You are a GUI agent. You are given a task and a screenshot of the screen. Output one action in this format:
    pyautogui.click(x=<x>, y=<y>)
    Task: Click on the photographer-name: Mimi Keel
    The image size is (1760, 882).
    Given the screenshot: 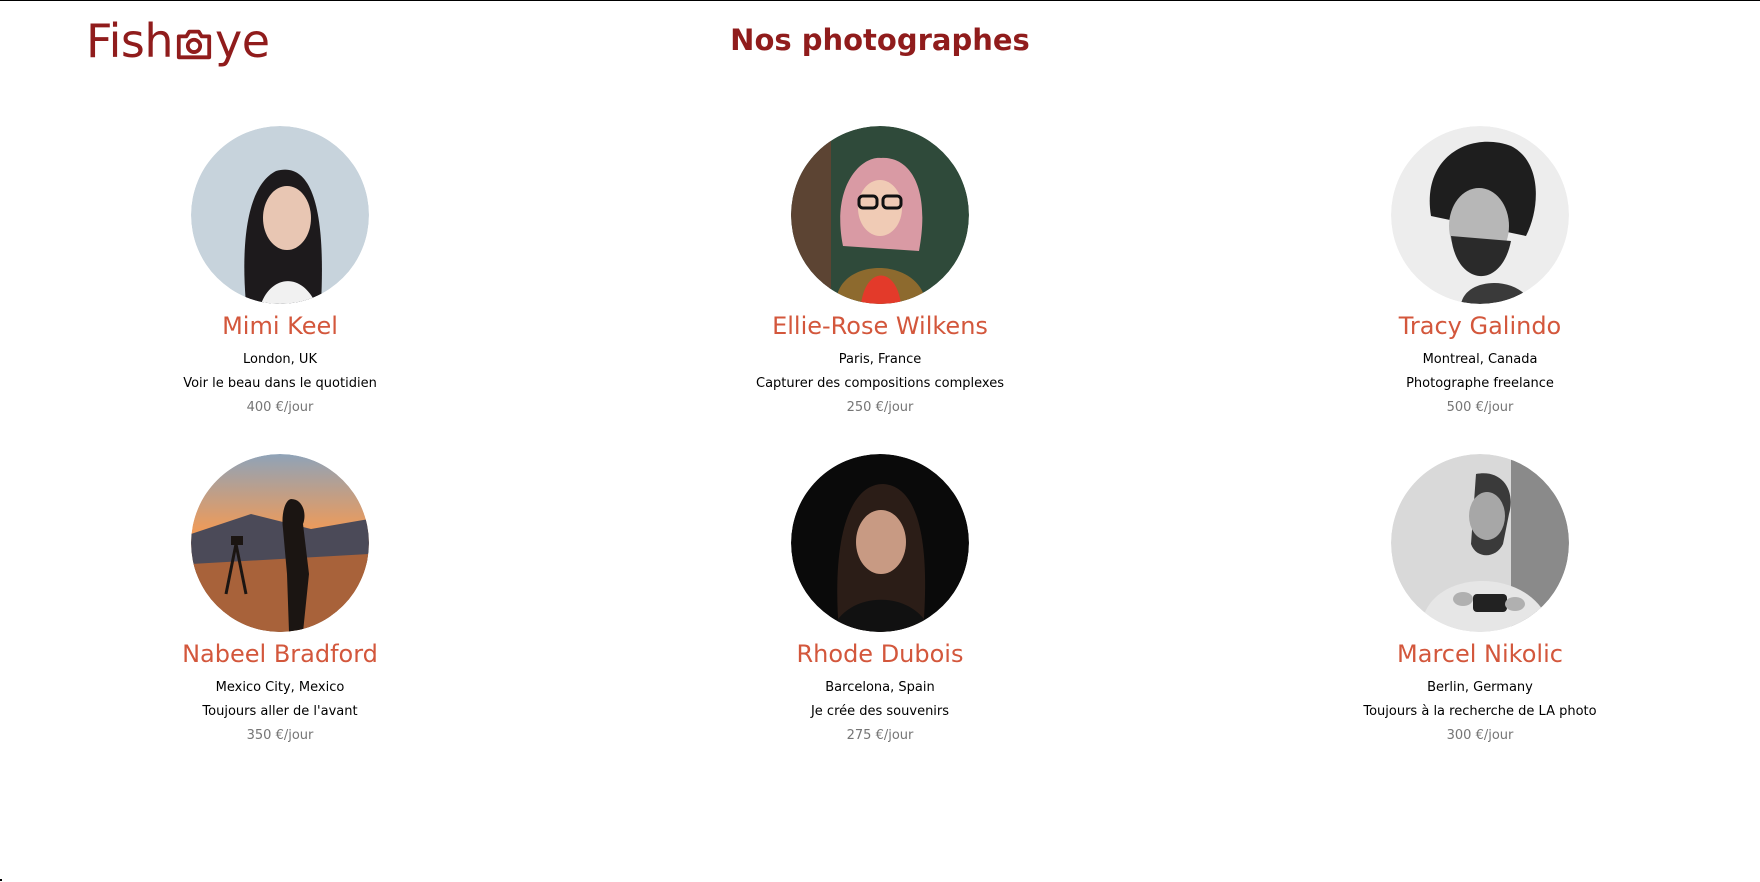 What is the action you would take?
    pyautogui.click(x=280, y=326)
    